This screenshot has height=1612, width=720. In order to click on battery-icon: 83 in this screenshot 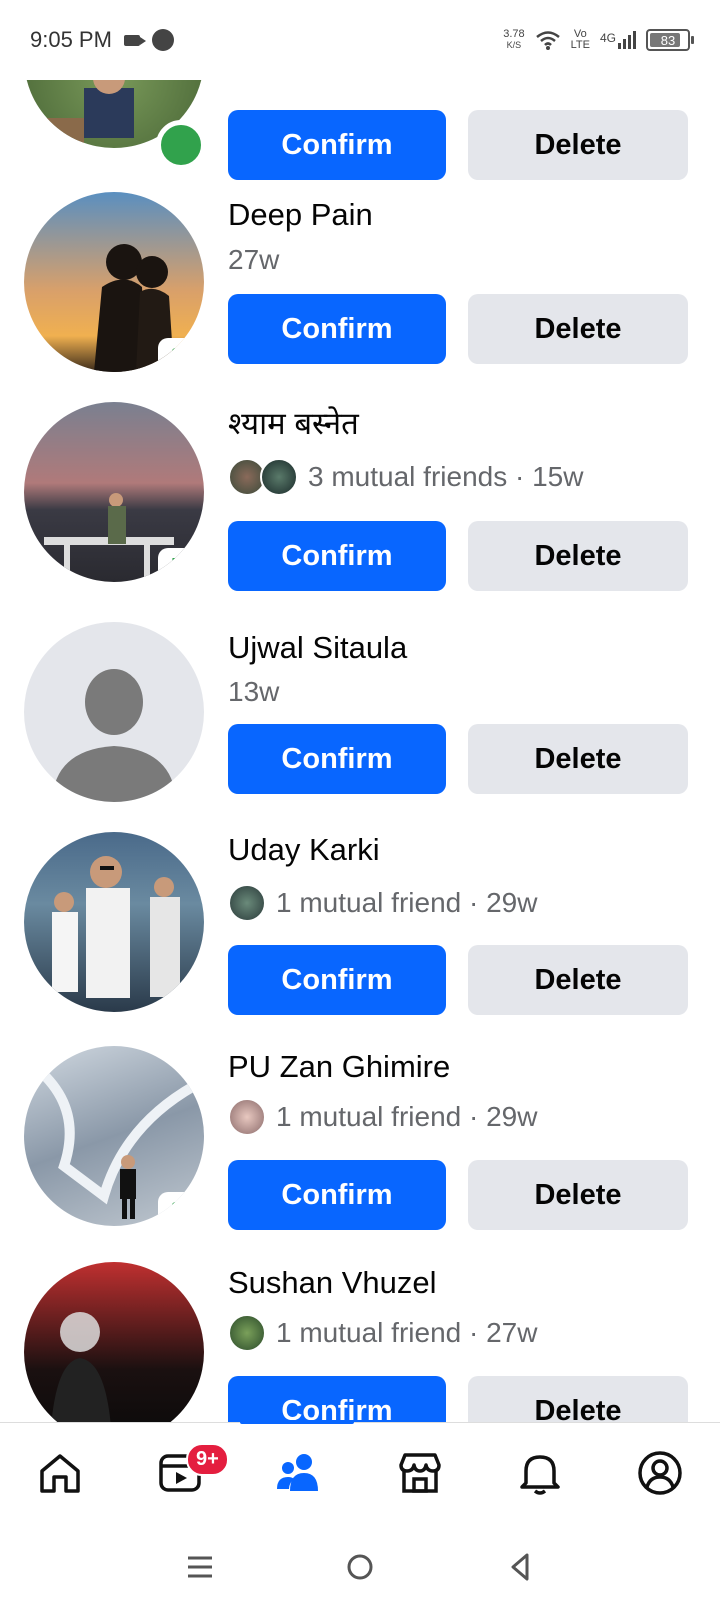, I will do `click(670, 40)`.